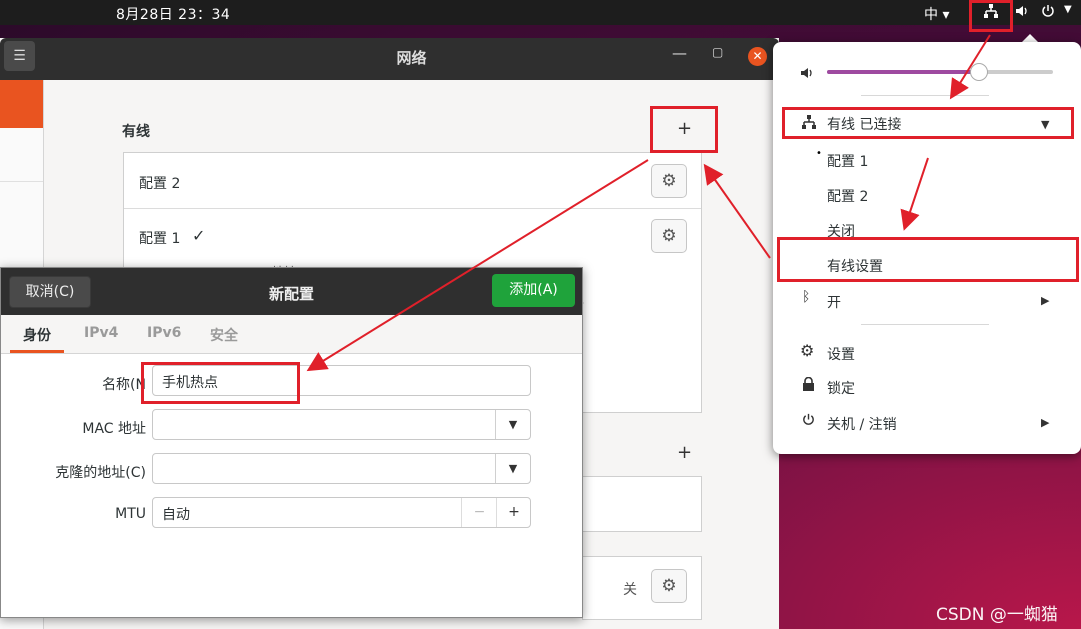 This screenshot has height=629, width=1081. Describe the element at coordinates (997, 615) in the screenshot. I see `watermark: CSDN @一蜘猫` at that location.